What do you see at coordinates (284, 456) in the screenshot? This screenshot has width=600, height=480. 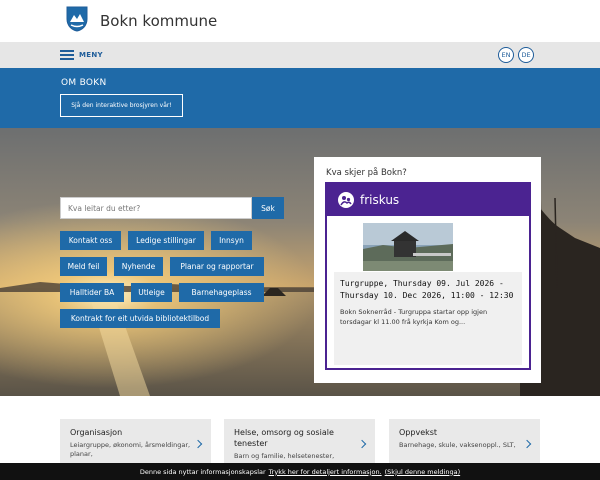 I see `card-text: Barn og familie, helsetenester,` at bounding box center [284, 456].